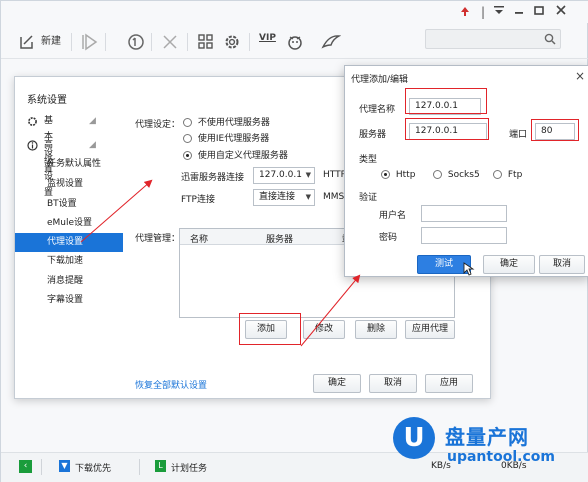  Describe the element at coordinates (25, 466) in the screenshot. I see `collapse-icon: ‹` at that location.